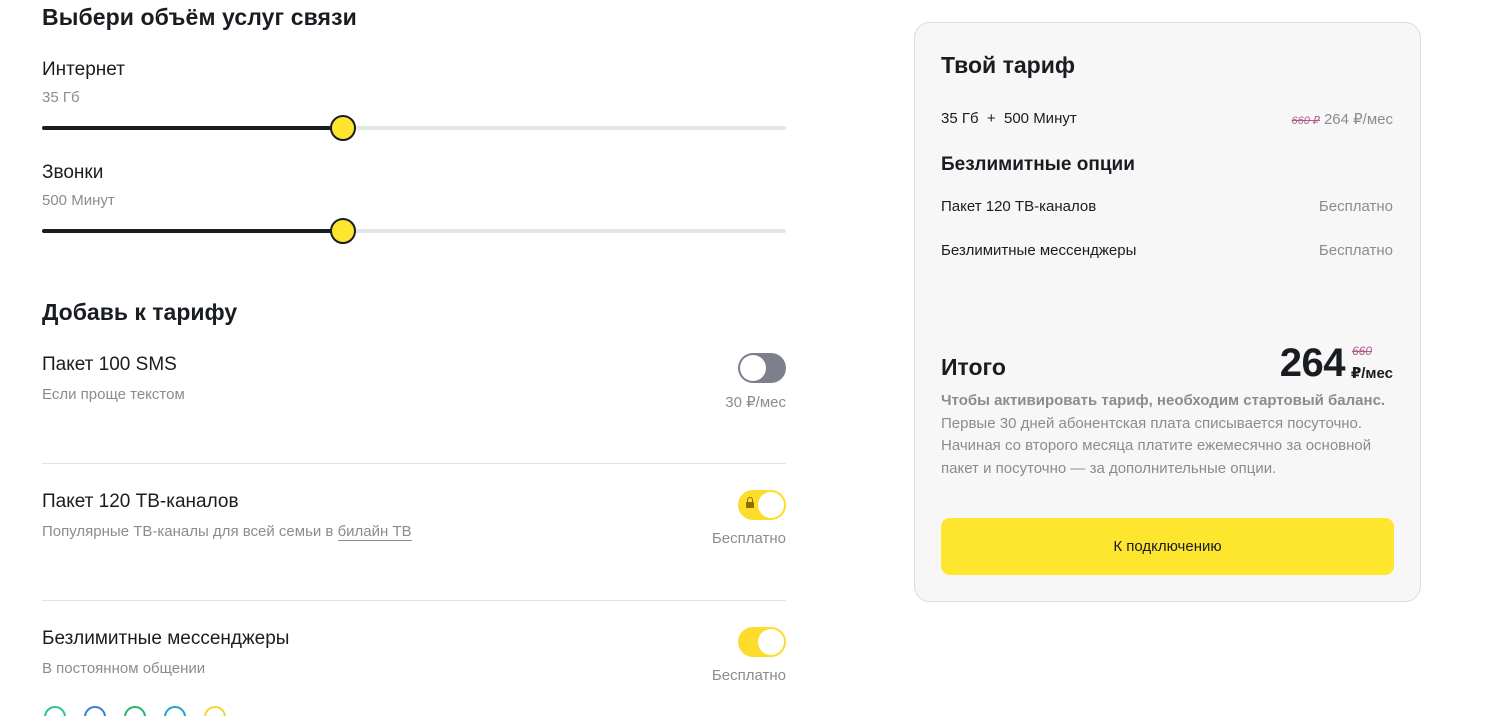  I want to click on lock-icon, so click(750, 503).